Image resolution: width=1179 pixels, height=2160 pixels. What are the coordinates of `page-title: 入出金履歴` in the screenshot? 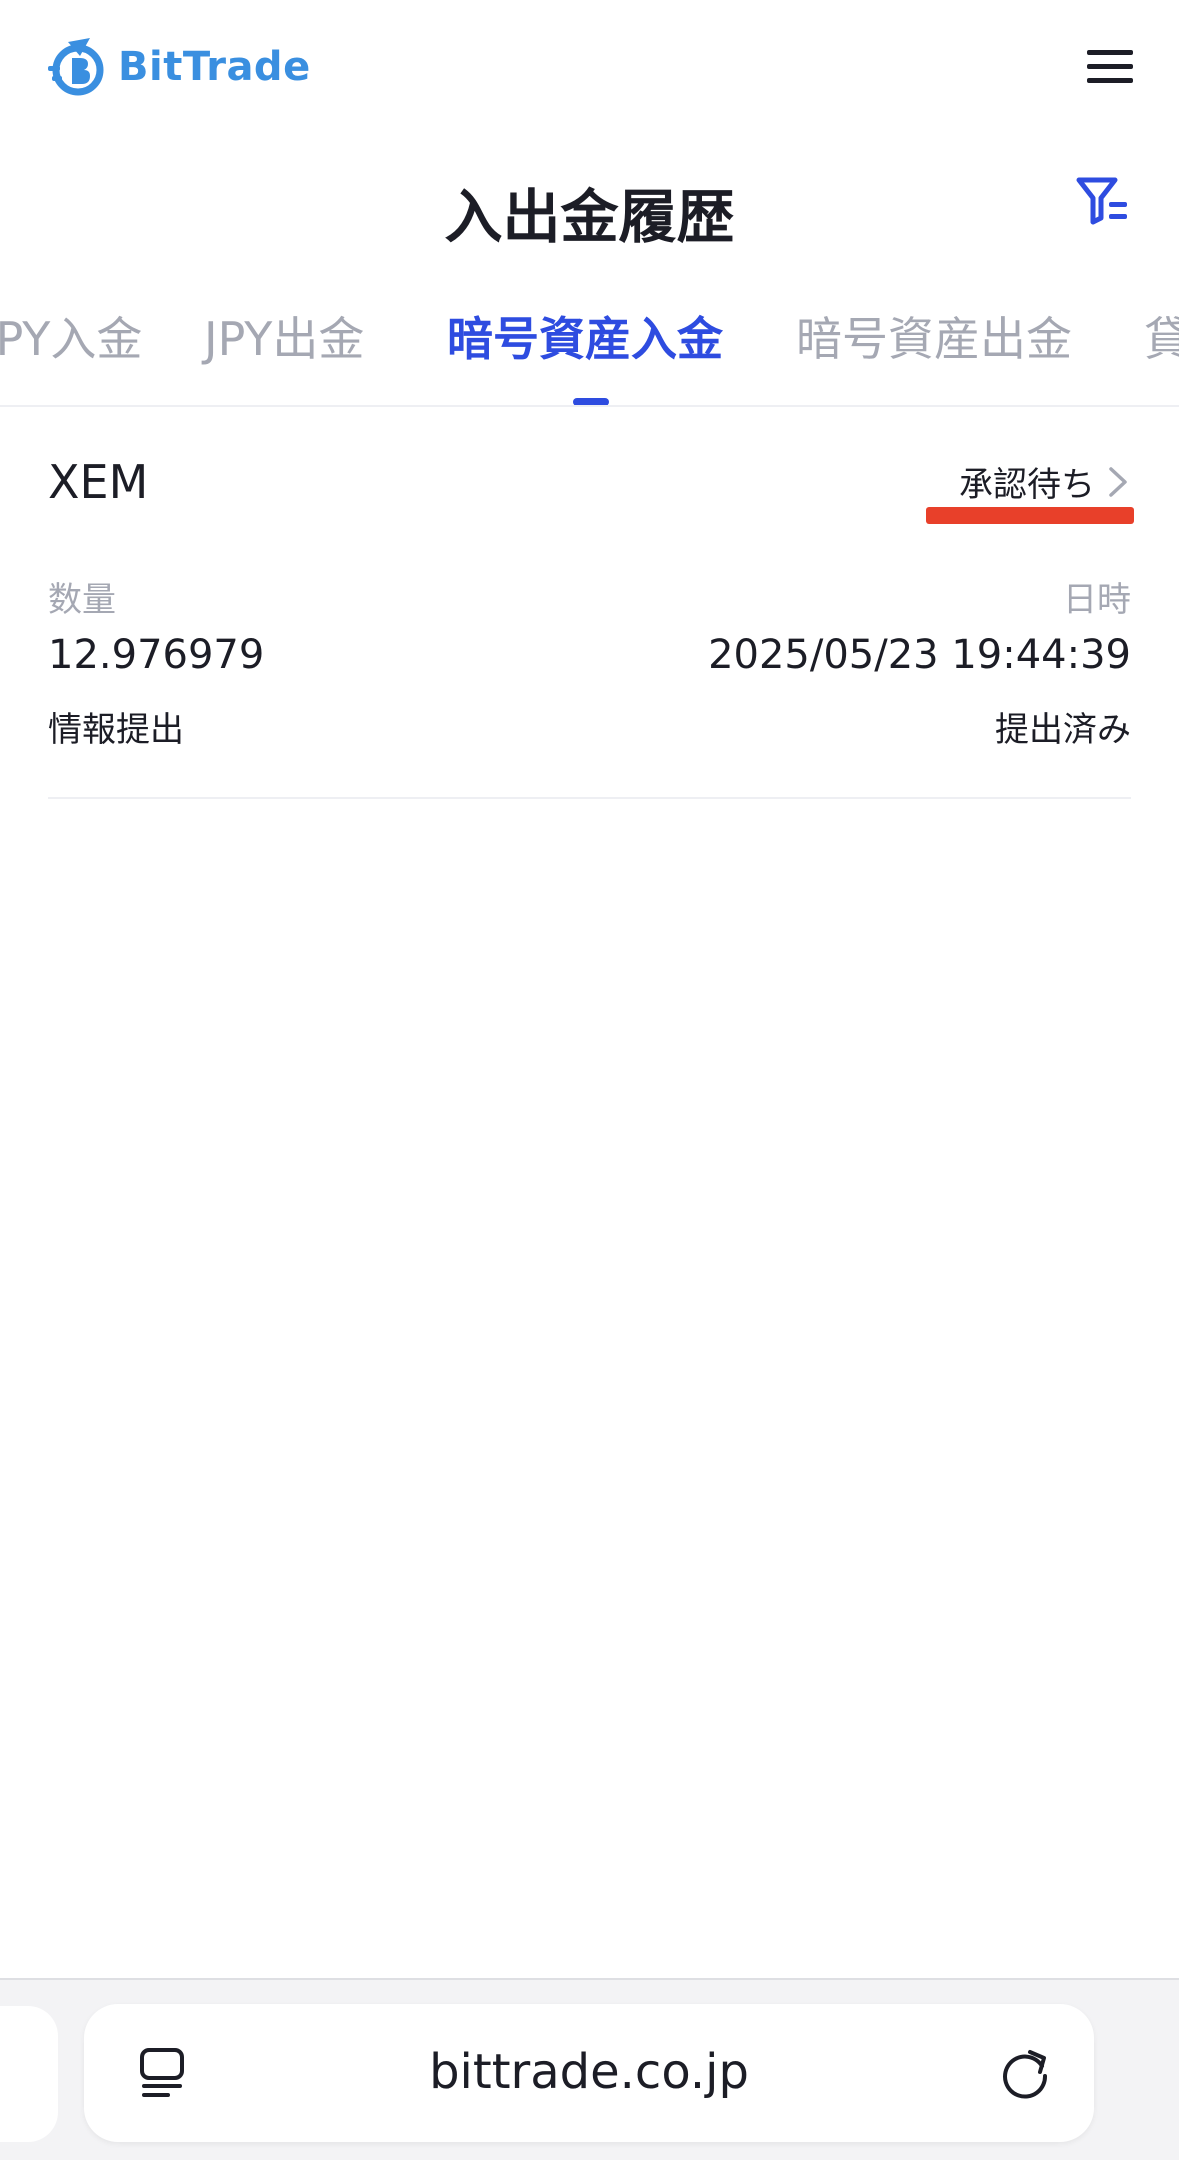 It's located at (589, 217).